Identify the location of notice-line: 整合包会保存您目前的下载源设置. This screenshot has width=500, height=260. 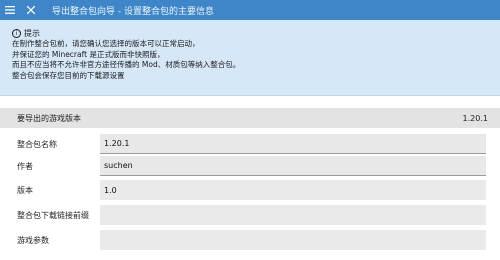
(68, 75).